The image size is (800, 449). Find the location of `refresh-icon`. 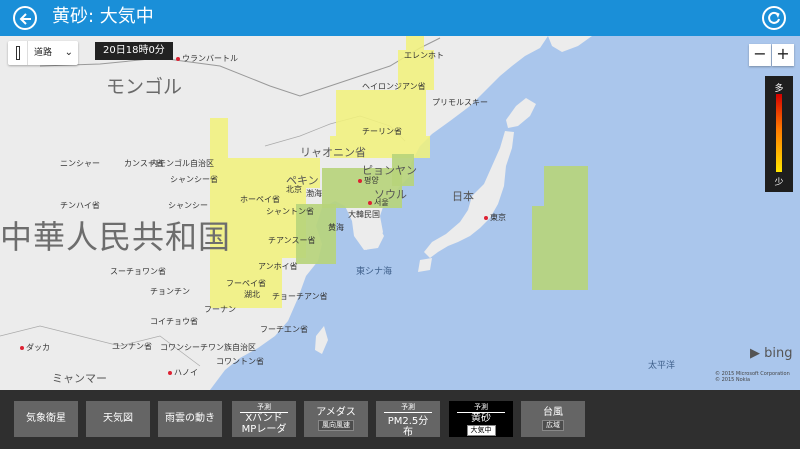

refresh-icon is located at coordinates (774, 17).